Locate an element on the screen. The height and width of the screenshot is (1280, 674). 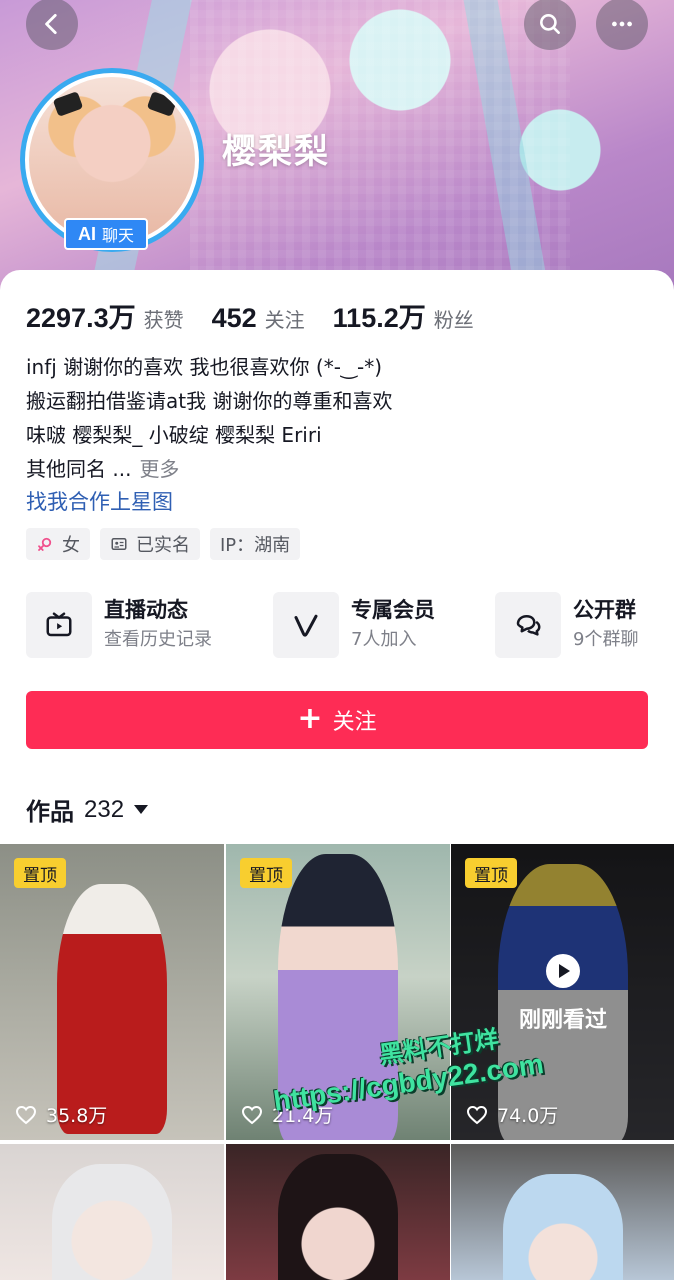
ip-tag: IP：湖南 is located at coordinates (255, 544).